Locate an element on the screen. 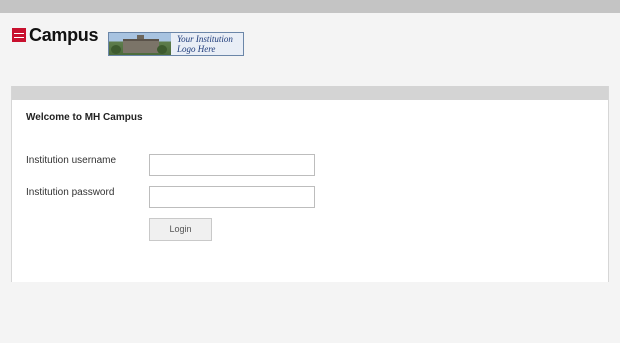 The width and height of the screenshot is (620, 343). campus-building-image is located at coordinates (140, 44).